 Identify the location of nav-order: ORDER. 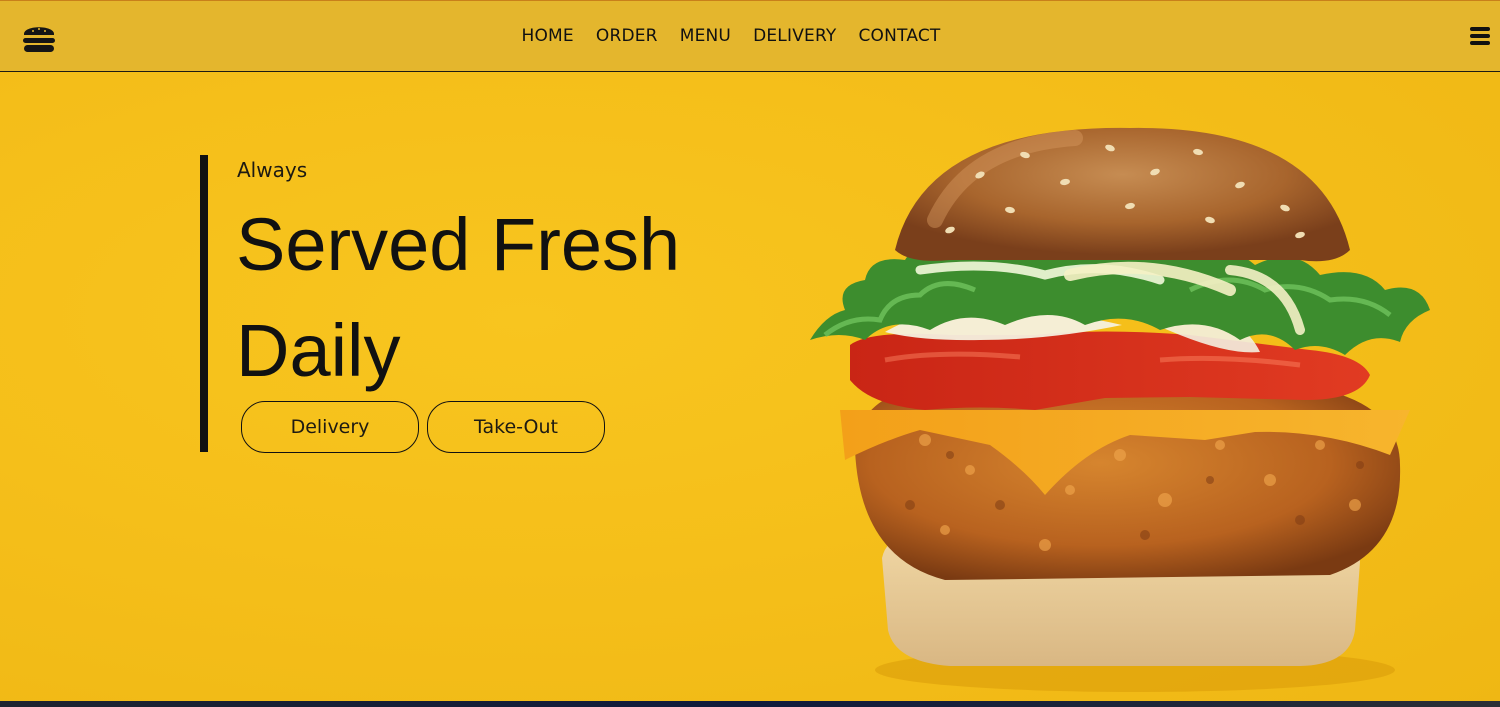
(627, 36).